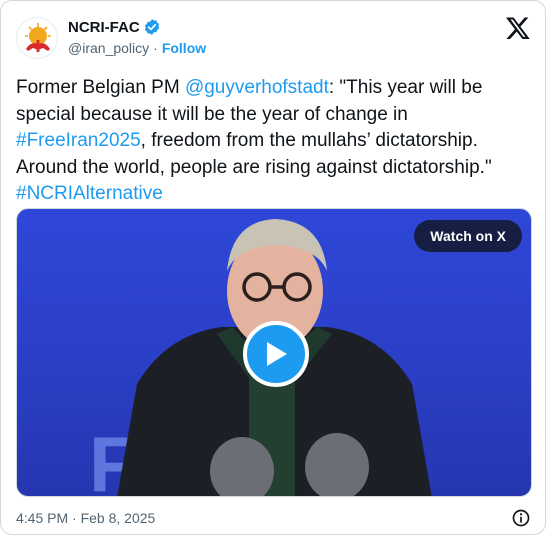  Describe the element at coordinates (273, 518) in the screenshot. I see `tweet-footer: 4:45 PM · Feb 8, 2025` at that location.